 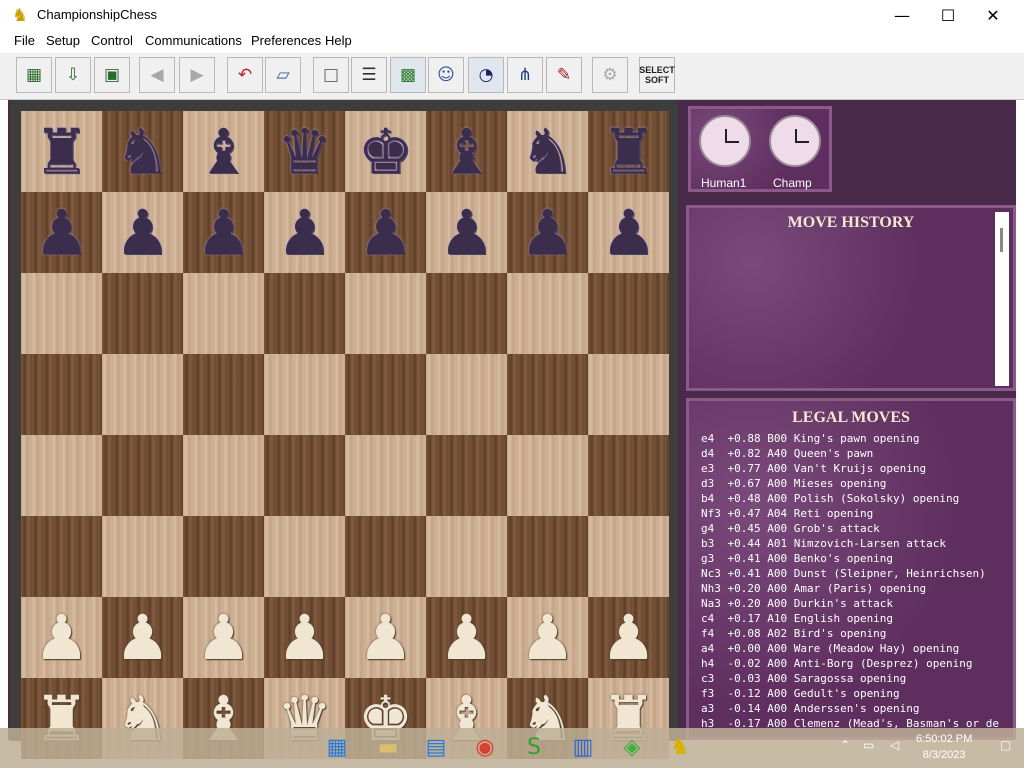 I want to click on dice-icon: ◈, so click(x=632, y=748).